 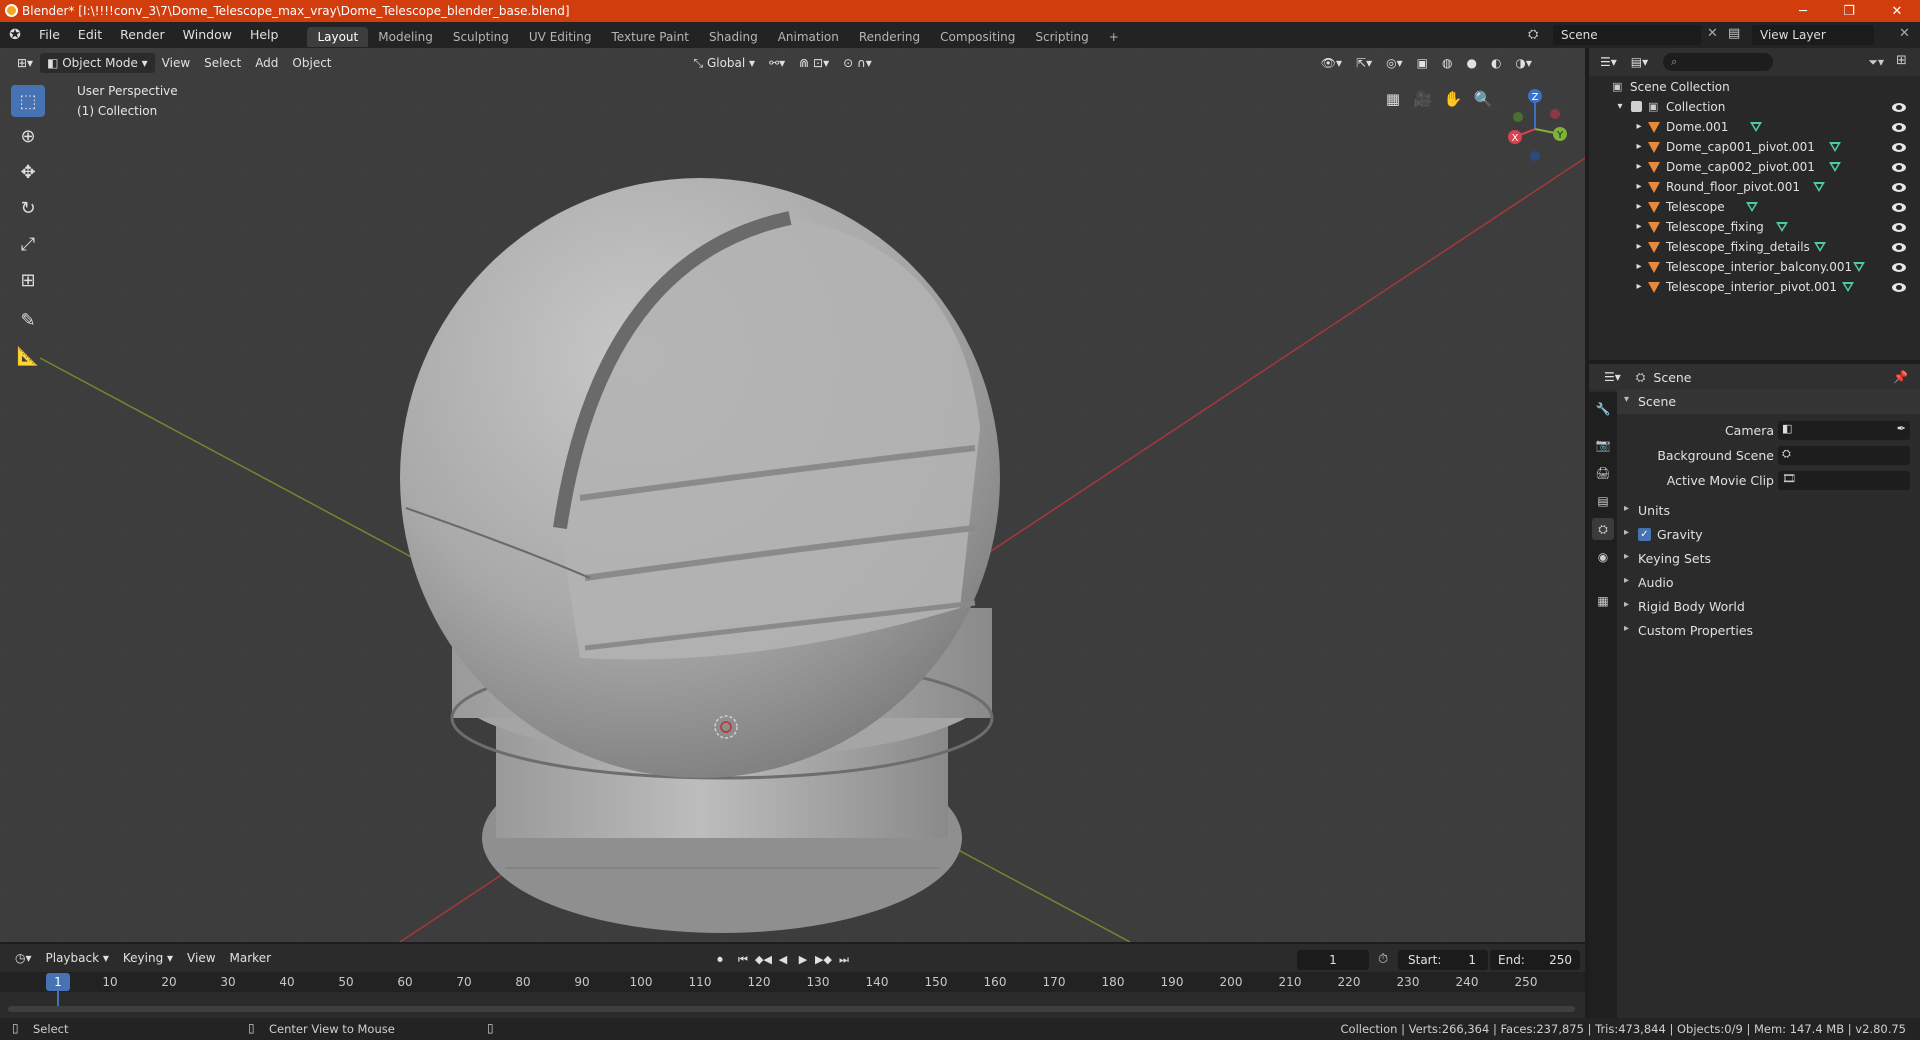 What do you see at coordinates (1768, 511) in the screenshot?
I see `units-section: ▸ Units` at bounding box center [1768, 511].